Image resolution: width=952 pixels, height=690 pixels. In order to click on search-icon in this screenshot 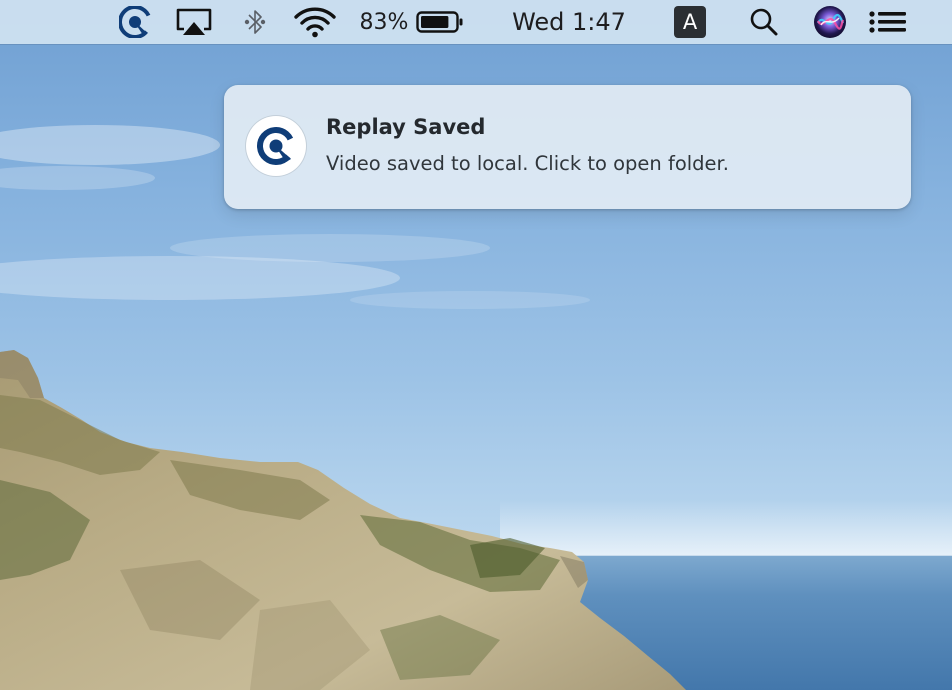, I will do `click(764, 22)`.